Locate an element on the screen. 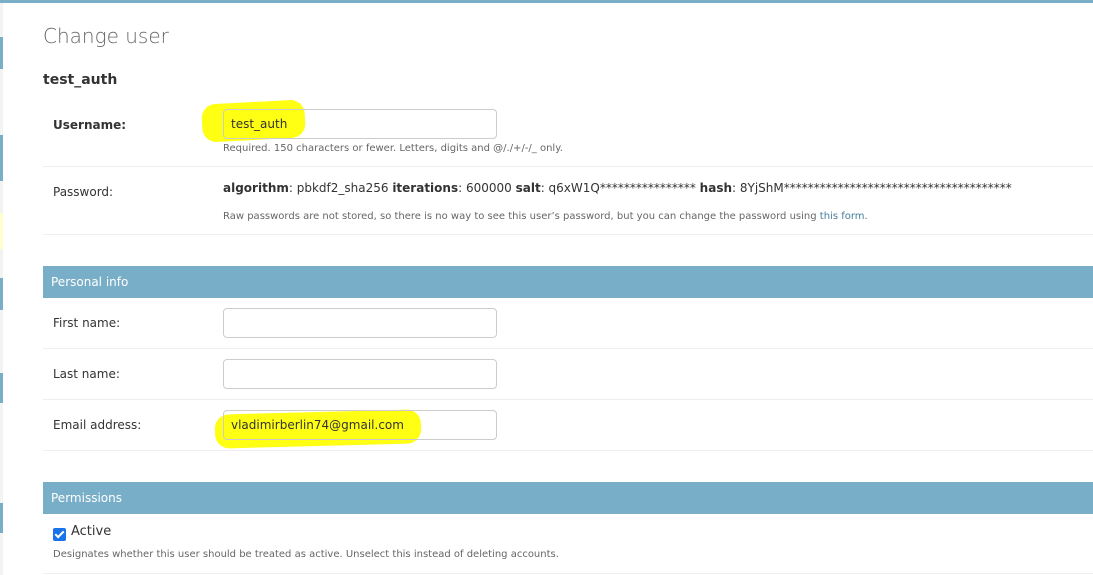  username-label: Username: is located at coordinates (90, 125).